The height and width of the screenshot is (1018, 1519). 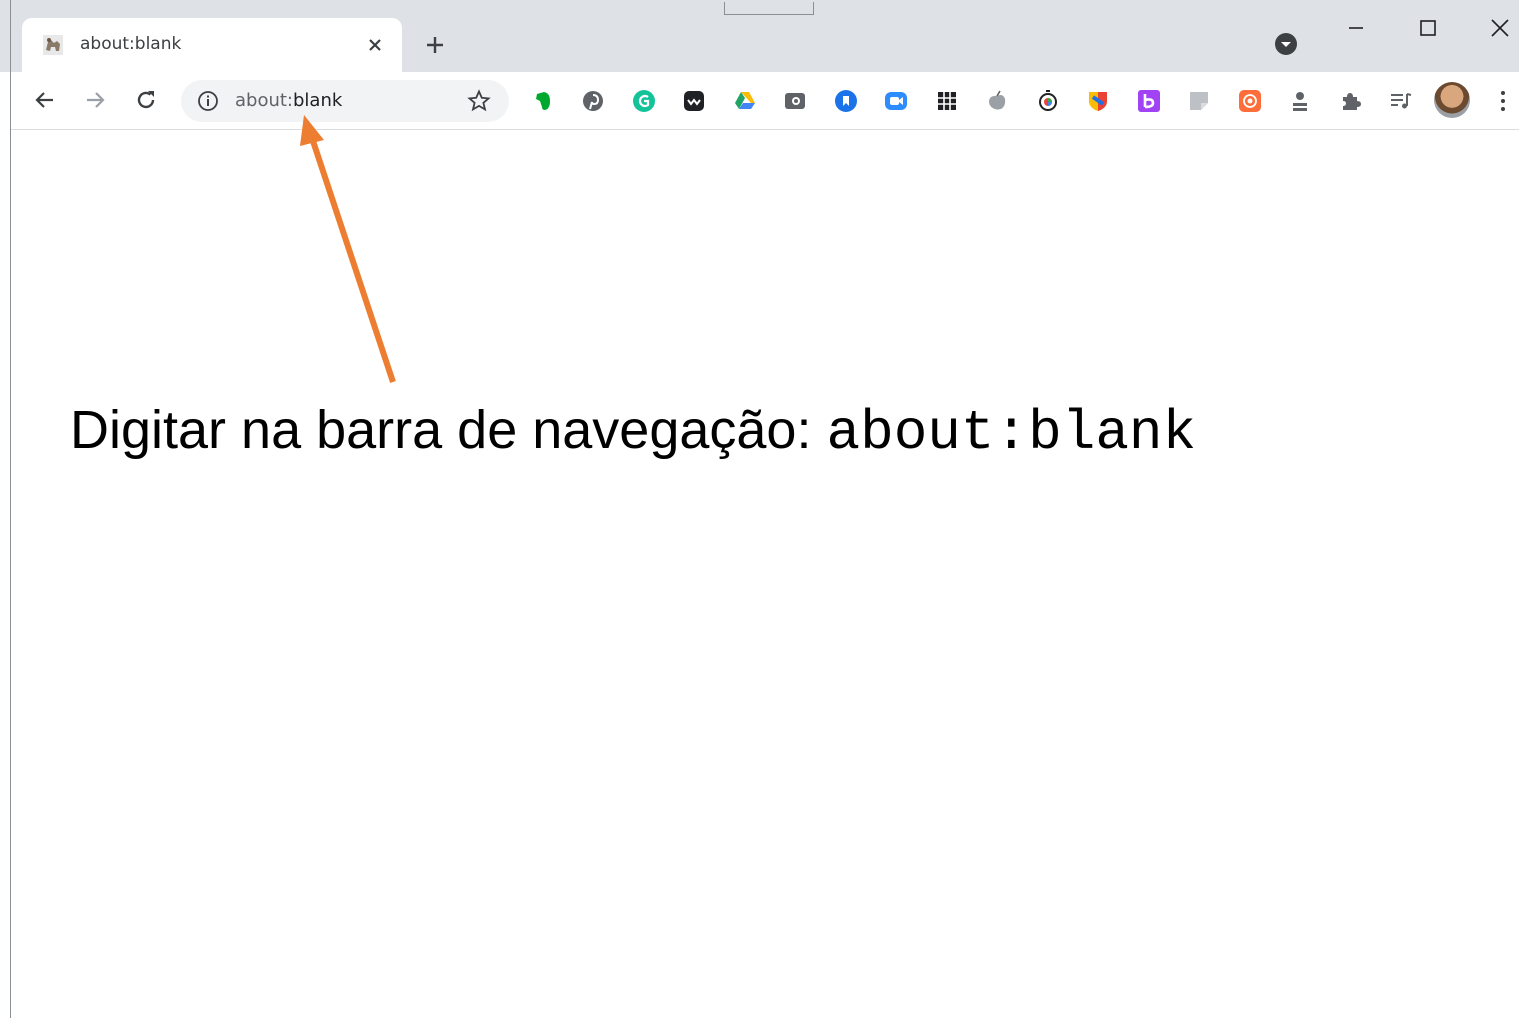 What do you see at coordinates (896, 101) in the screenshot?
I see `zoom-icon` at bounding box center [896, 101].